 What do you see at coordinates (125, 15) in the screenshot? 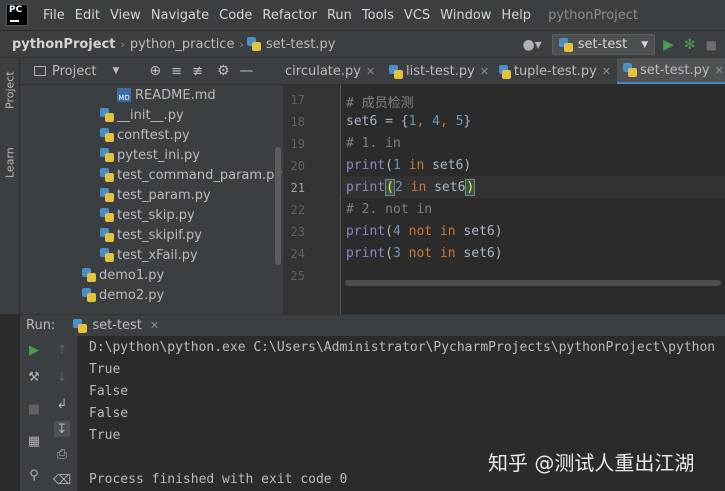
I see `menu-view: View` at bounding box center [125, 15].